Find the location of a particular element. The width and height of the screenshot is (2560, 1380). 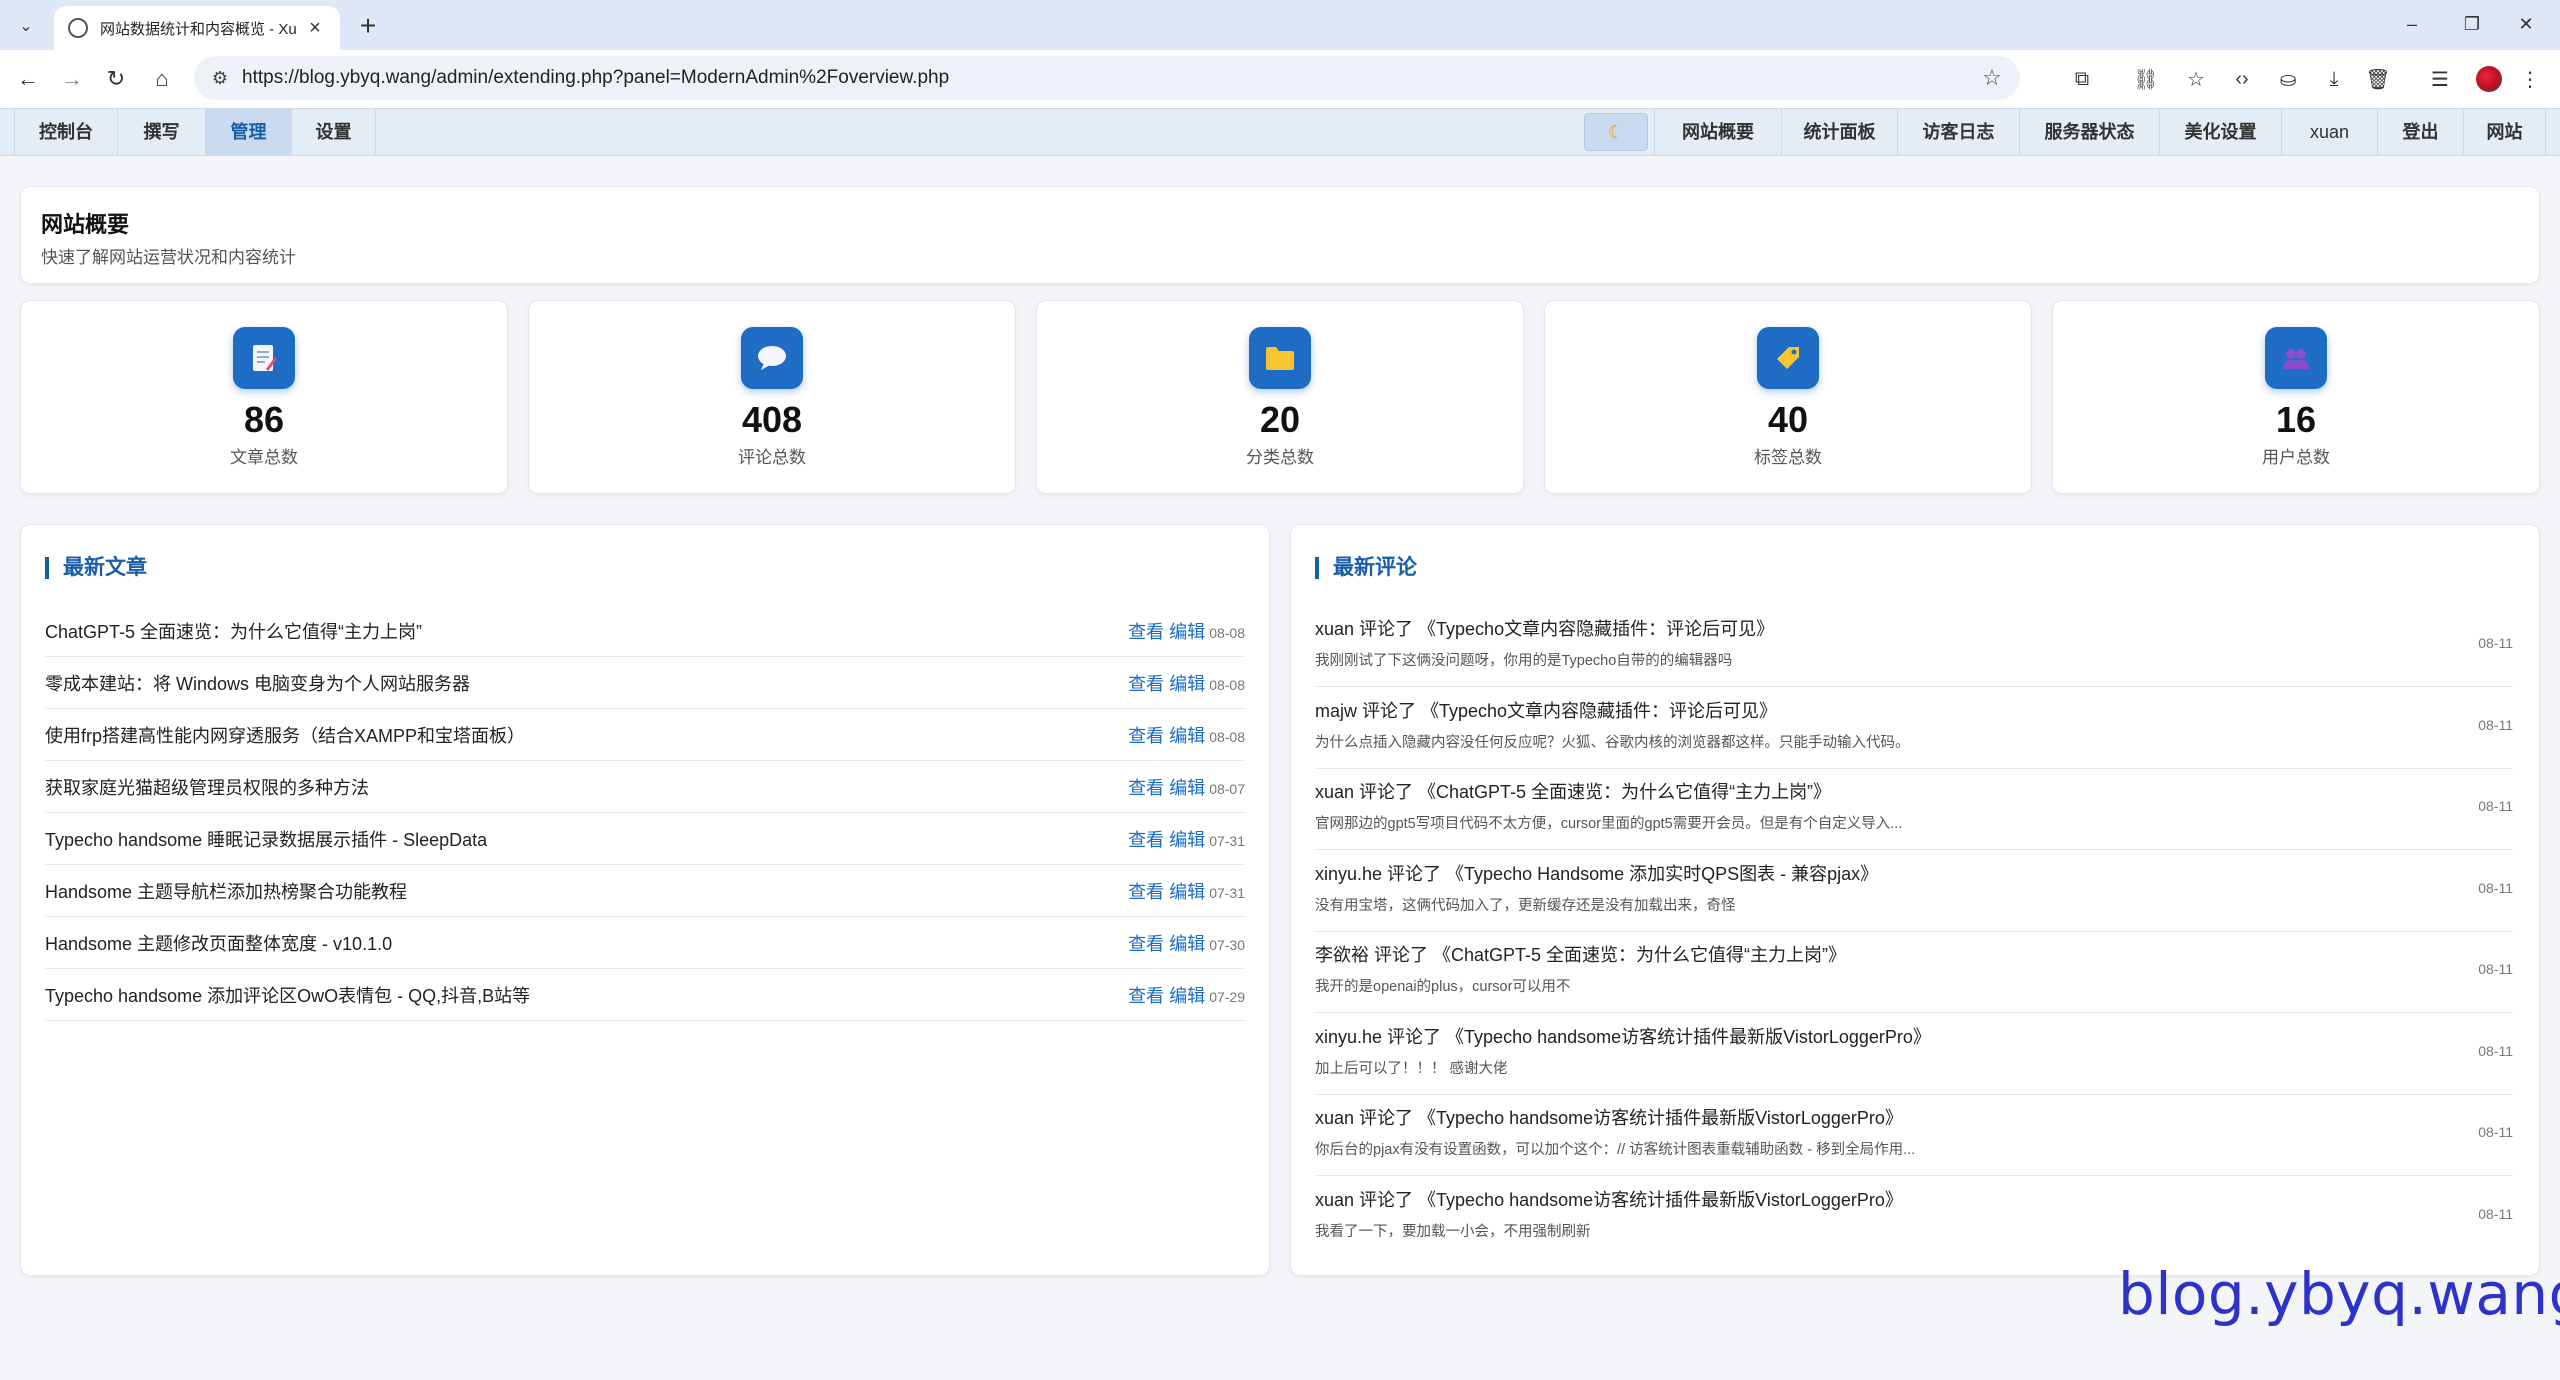

nav-user: xuan is located at coordinates (2330, 132).